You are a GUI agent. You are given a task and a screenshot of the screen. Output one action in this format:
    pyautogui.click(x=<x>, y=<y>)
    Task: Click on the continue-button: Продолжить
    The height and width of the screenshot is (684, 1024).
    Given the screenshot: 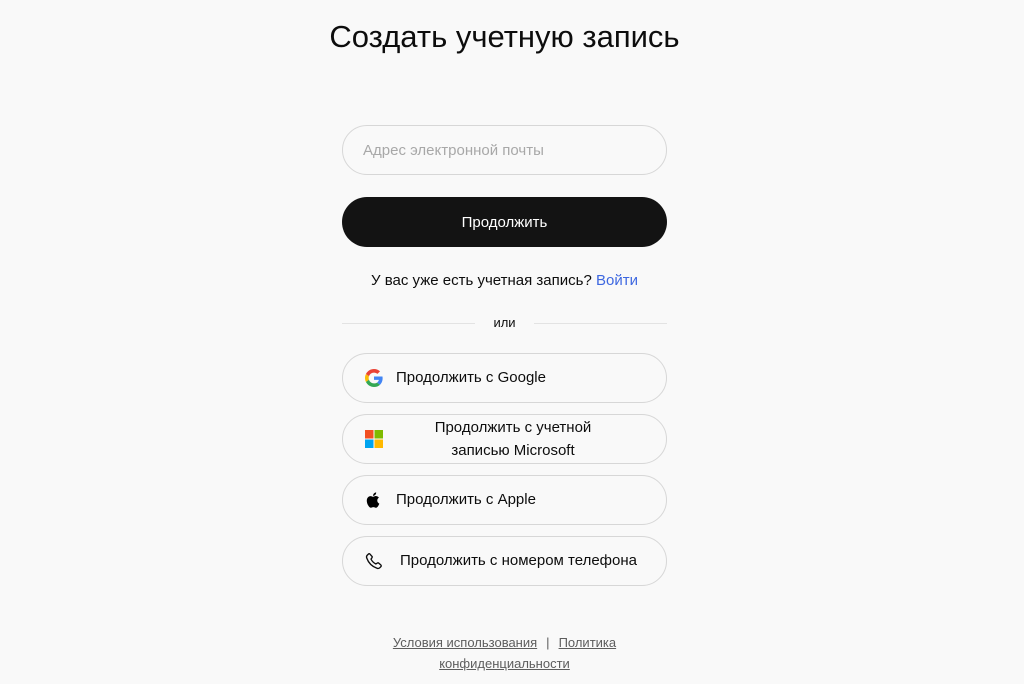 What is the action you would take?
    pyautogui.click(x=504, y=222)
    